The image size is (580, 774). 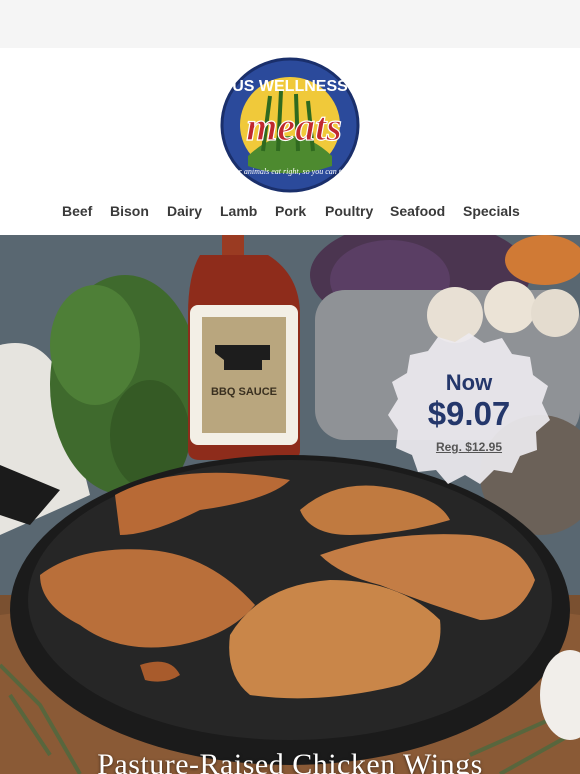 What do you see at coordinates (290, 171) in the screenshot?
I see `logo-tagline: Our animals eat right, so you can too.` at bounding box center [290, 171].